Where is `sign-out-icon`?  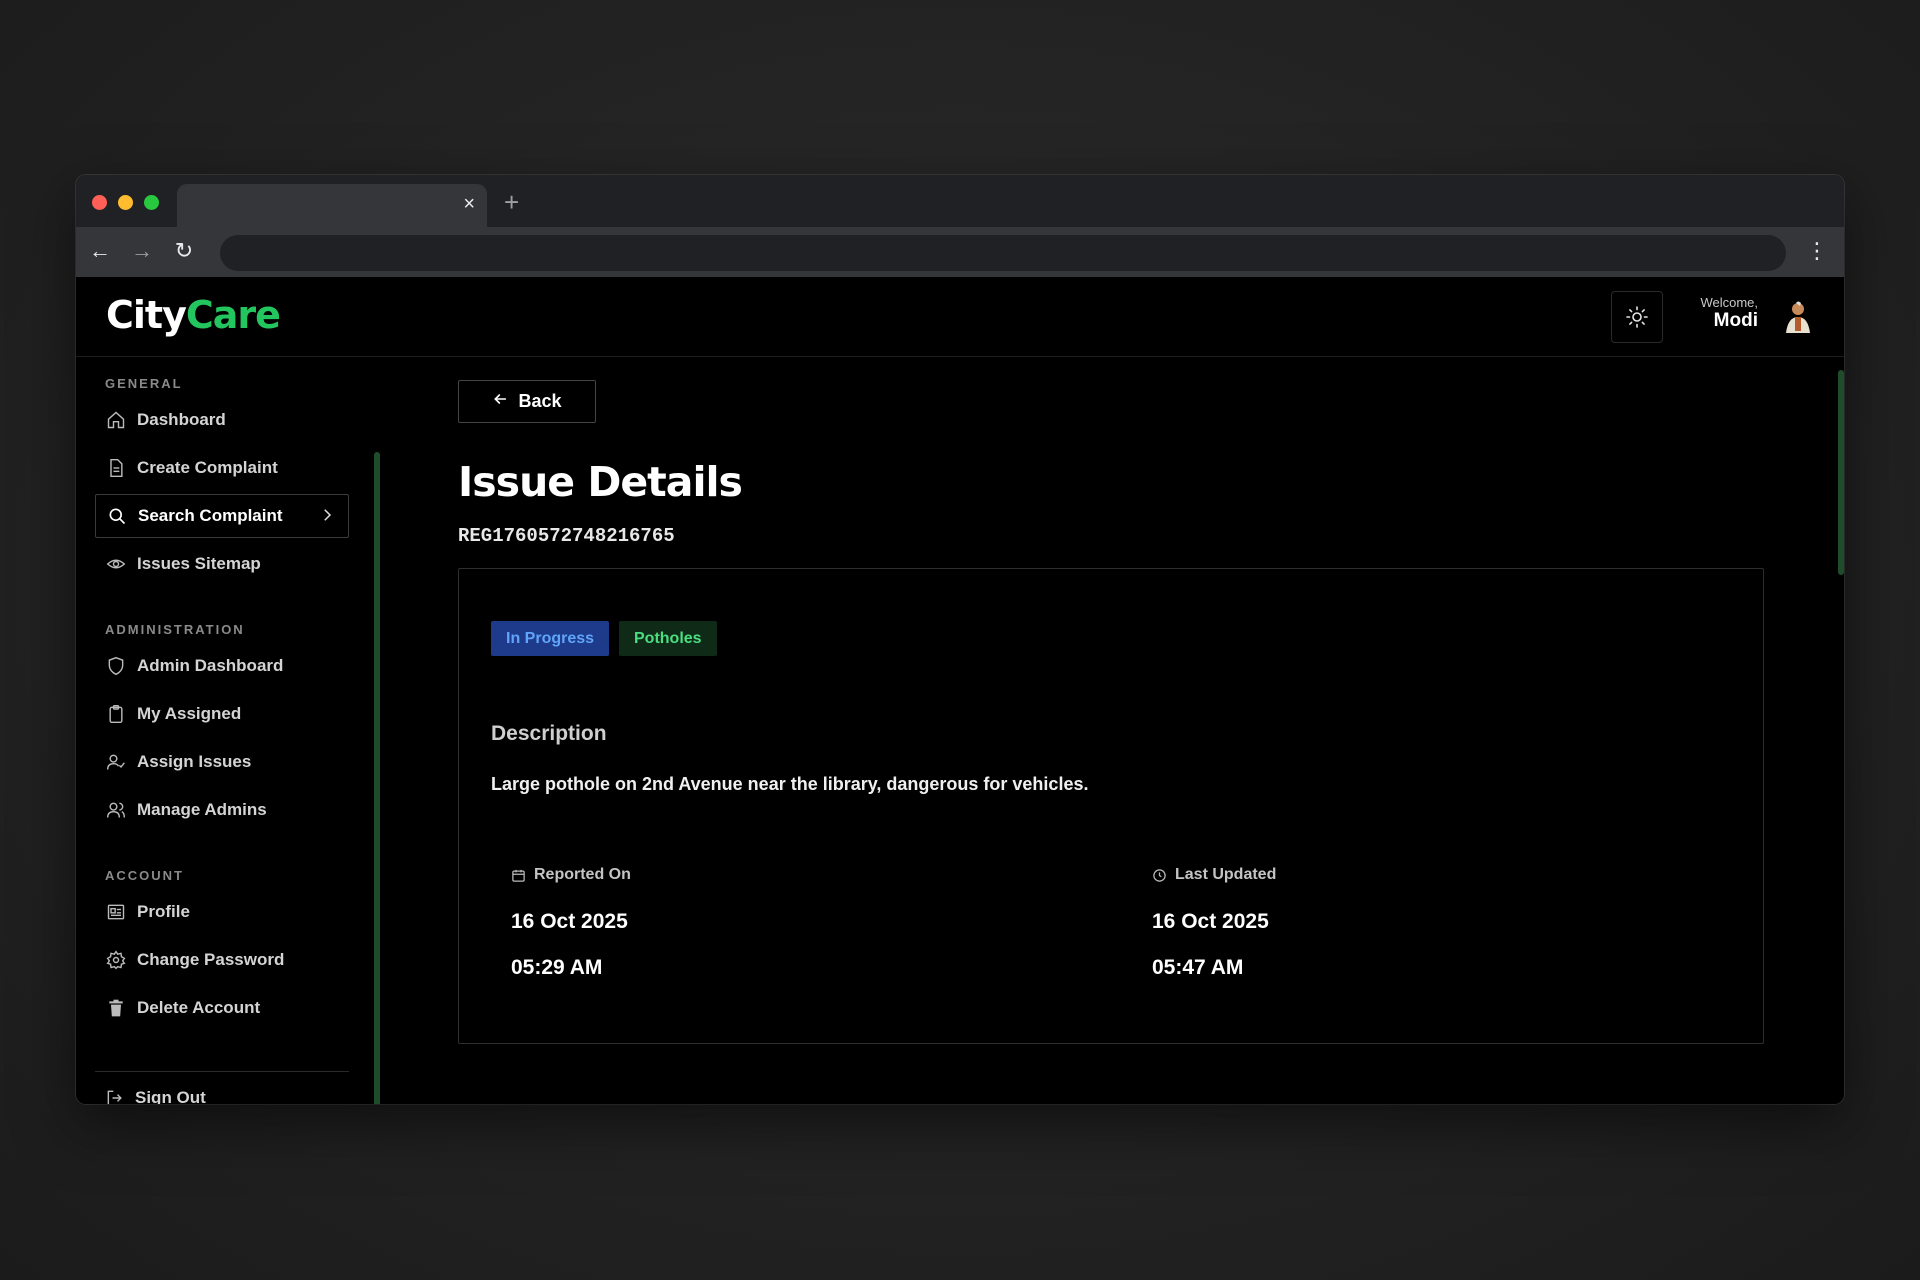
sign-out-icon is located at coordinates (115, 1096).